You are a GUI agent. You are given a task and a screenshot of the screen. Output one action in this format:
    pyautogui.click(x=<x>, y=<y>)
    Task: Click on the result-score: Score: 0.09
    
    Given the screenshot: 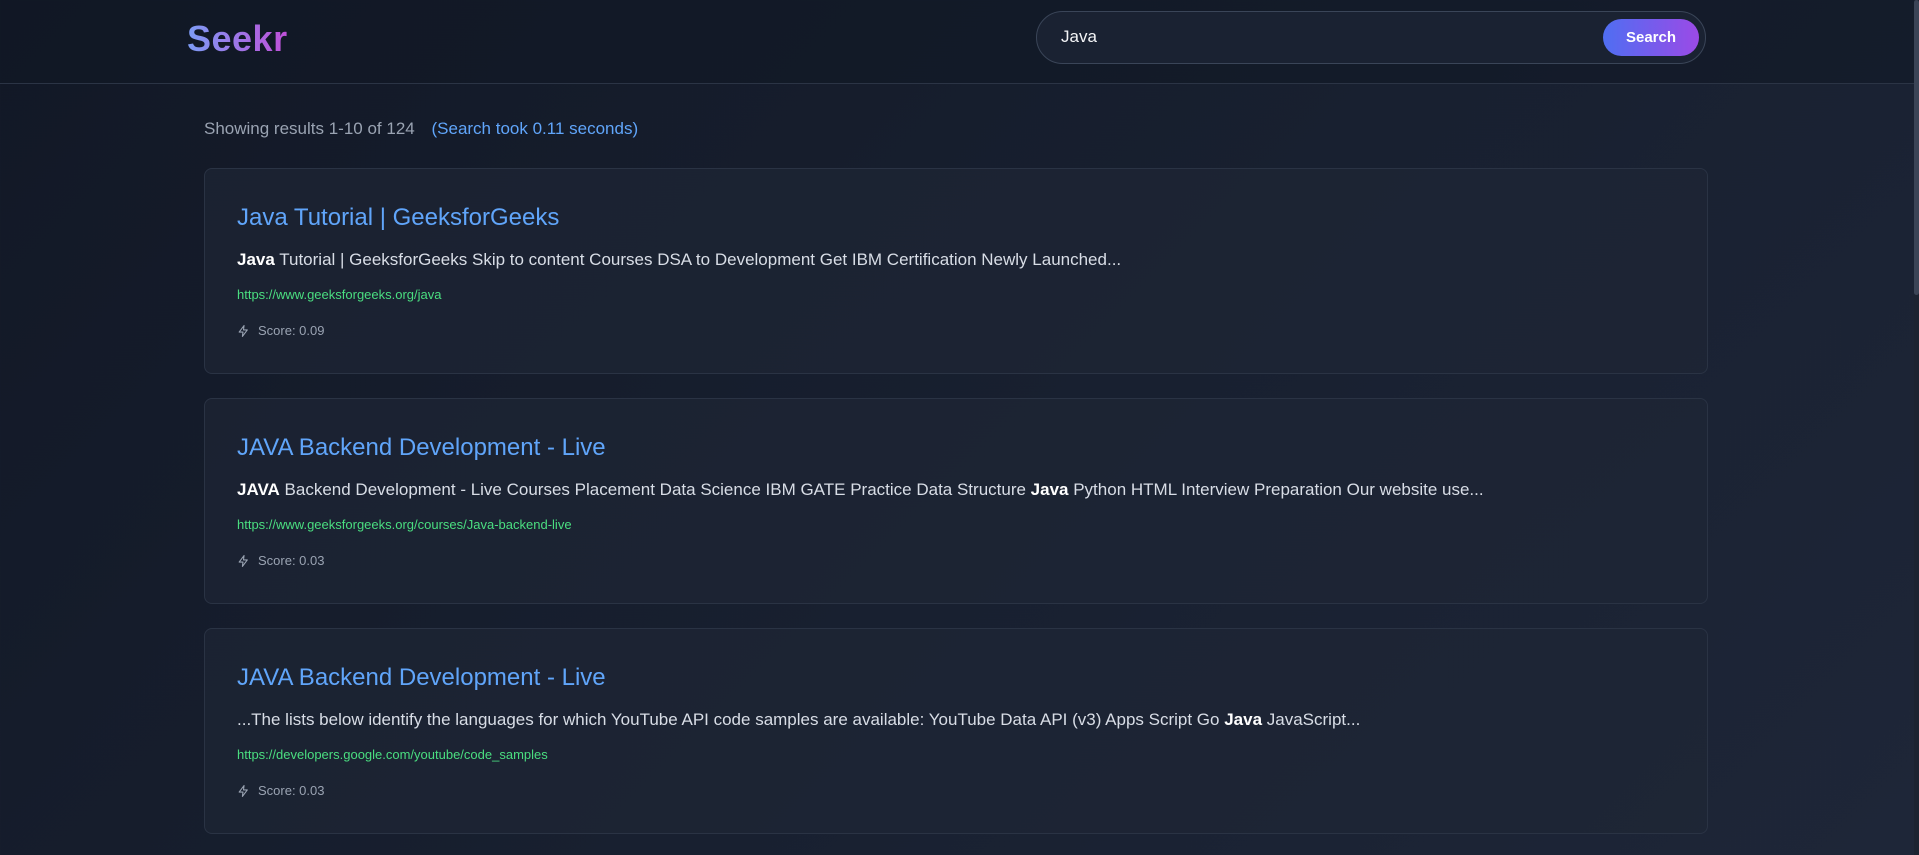 What is the action you would take?
    pyautogui.click(x=281, y=330)
    